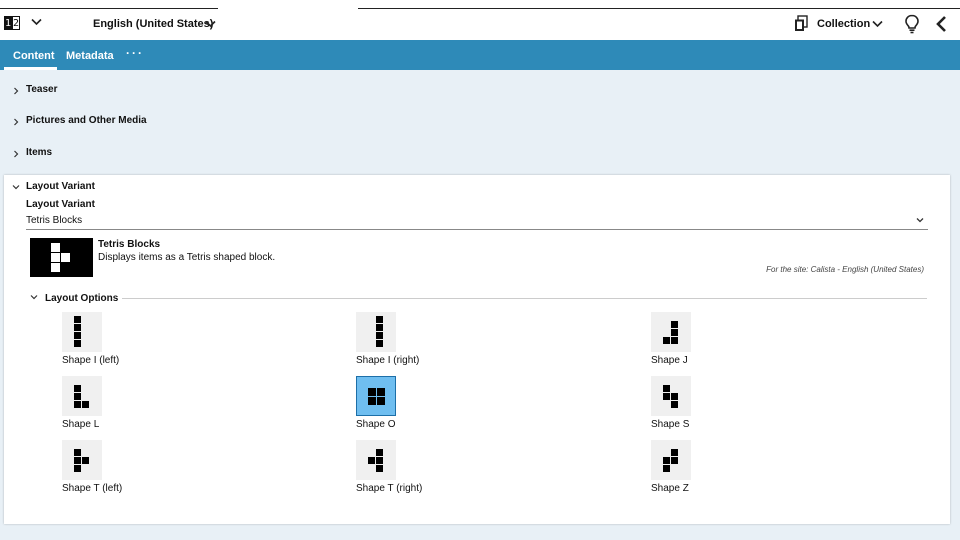  What do you see at coordinates (34, 56) in the screenshot?
I see `tab-content: Content` at bounding box center [34, 56].